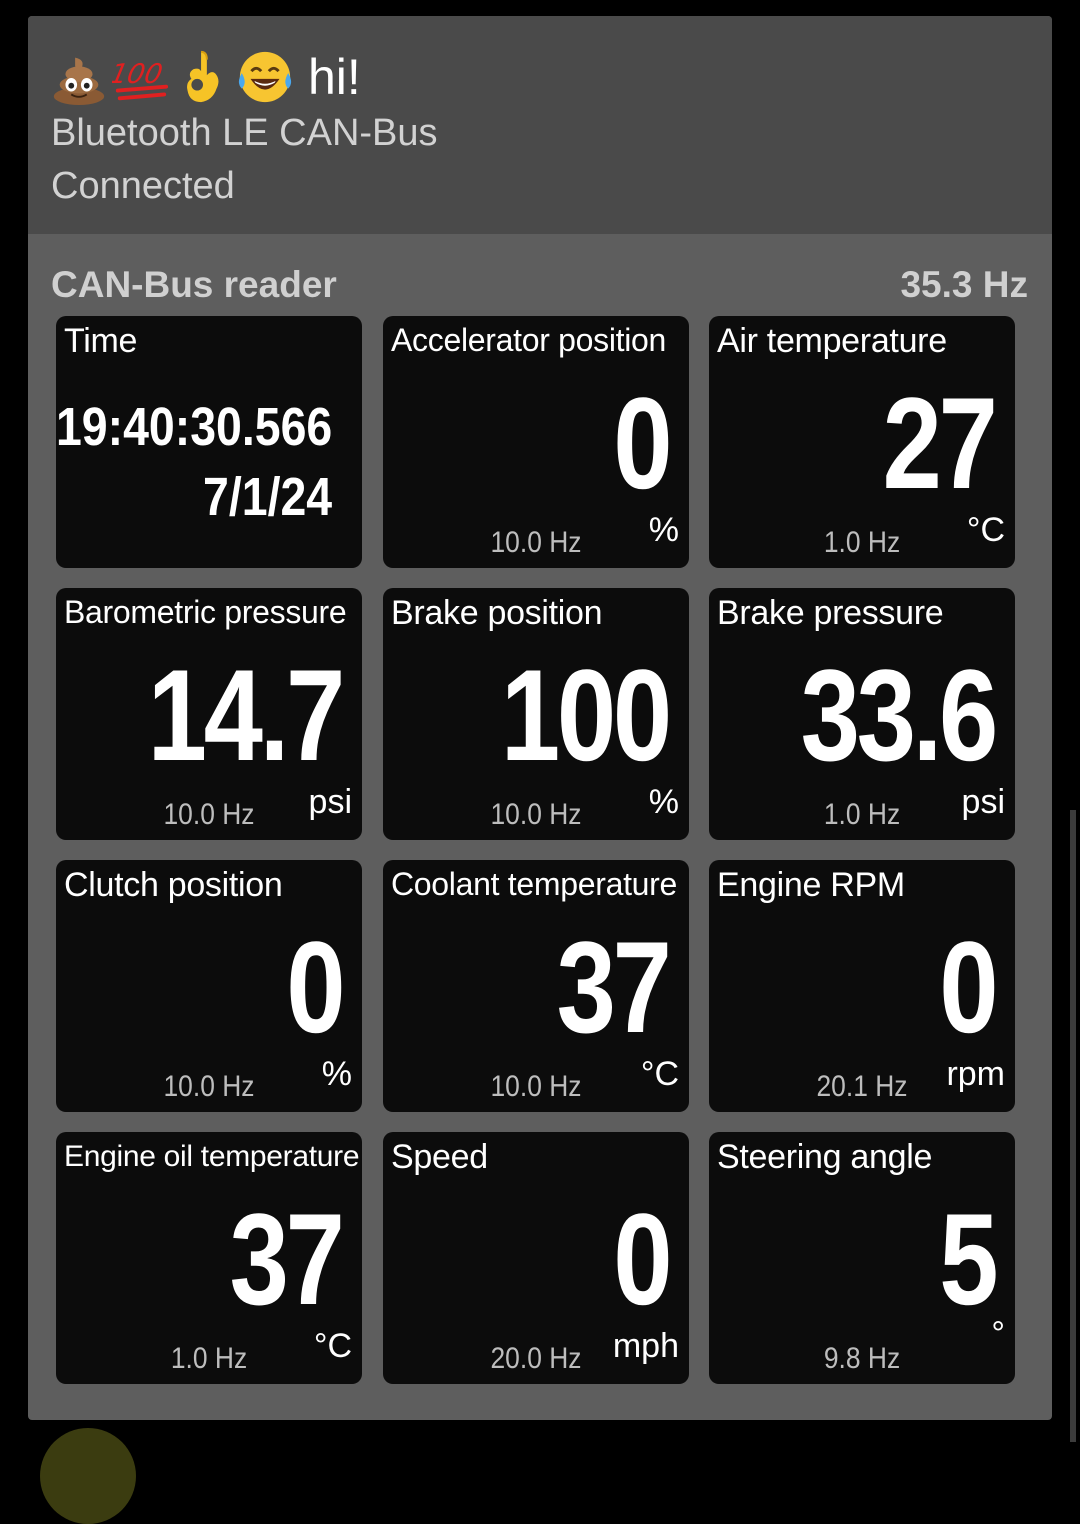 The width and height of the screenshot is (1080, 1524). What do you see at coordinates (998, 1334) in the screenshot?
I see `tile-unit: °` at bounding box center [998, 1334].